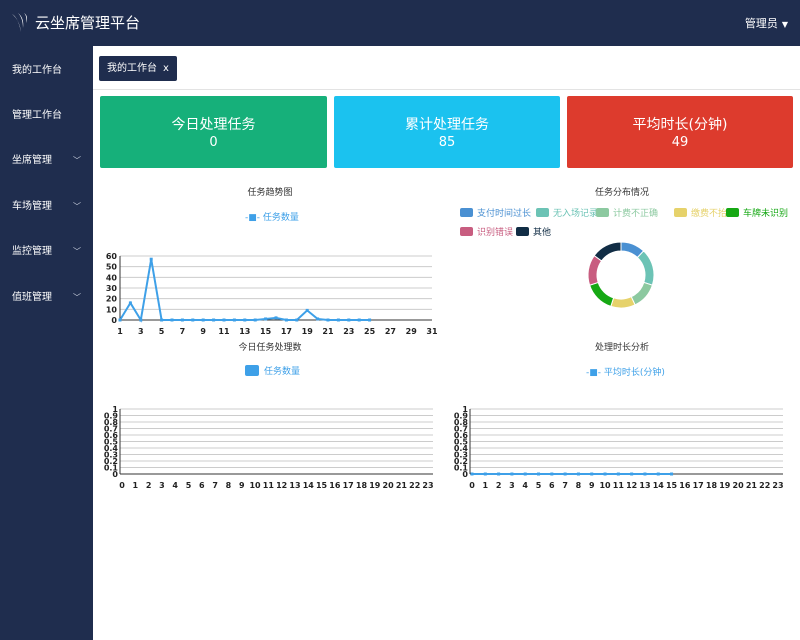 The image size is (800, 640). I want to click on y-tick-label: 1, so click(465, 409).